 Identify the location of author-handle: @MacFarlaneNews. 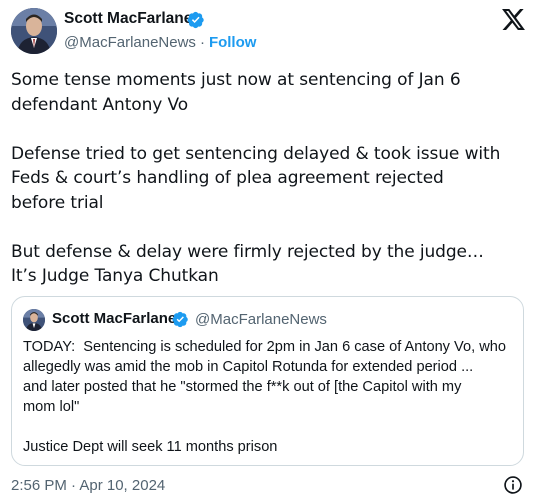
(130, 42).